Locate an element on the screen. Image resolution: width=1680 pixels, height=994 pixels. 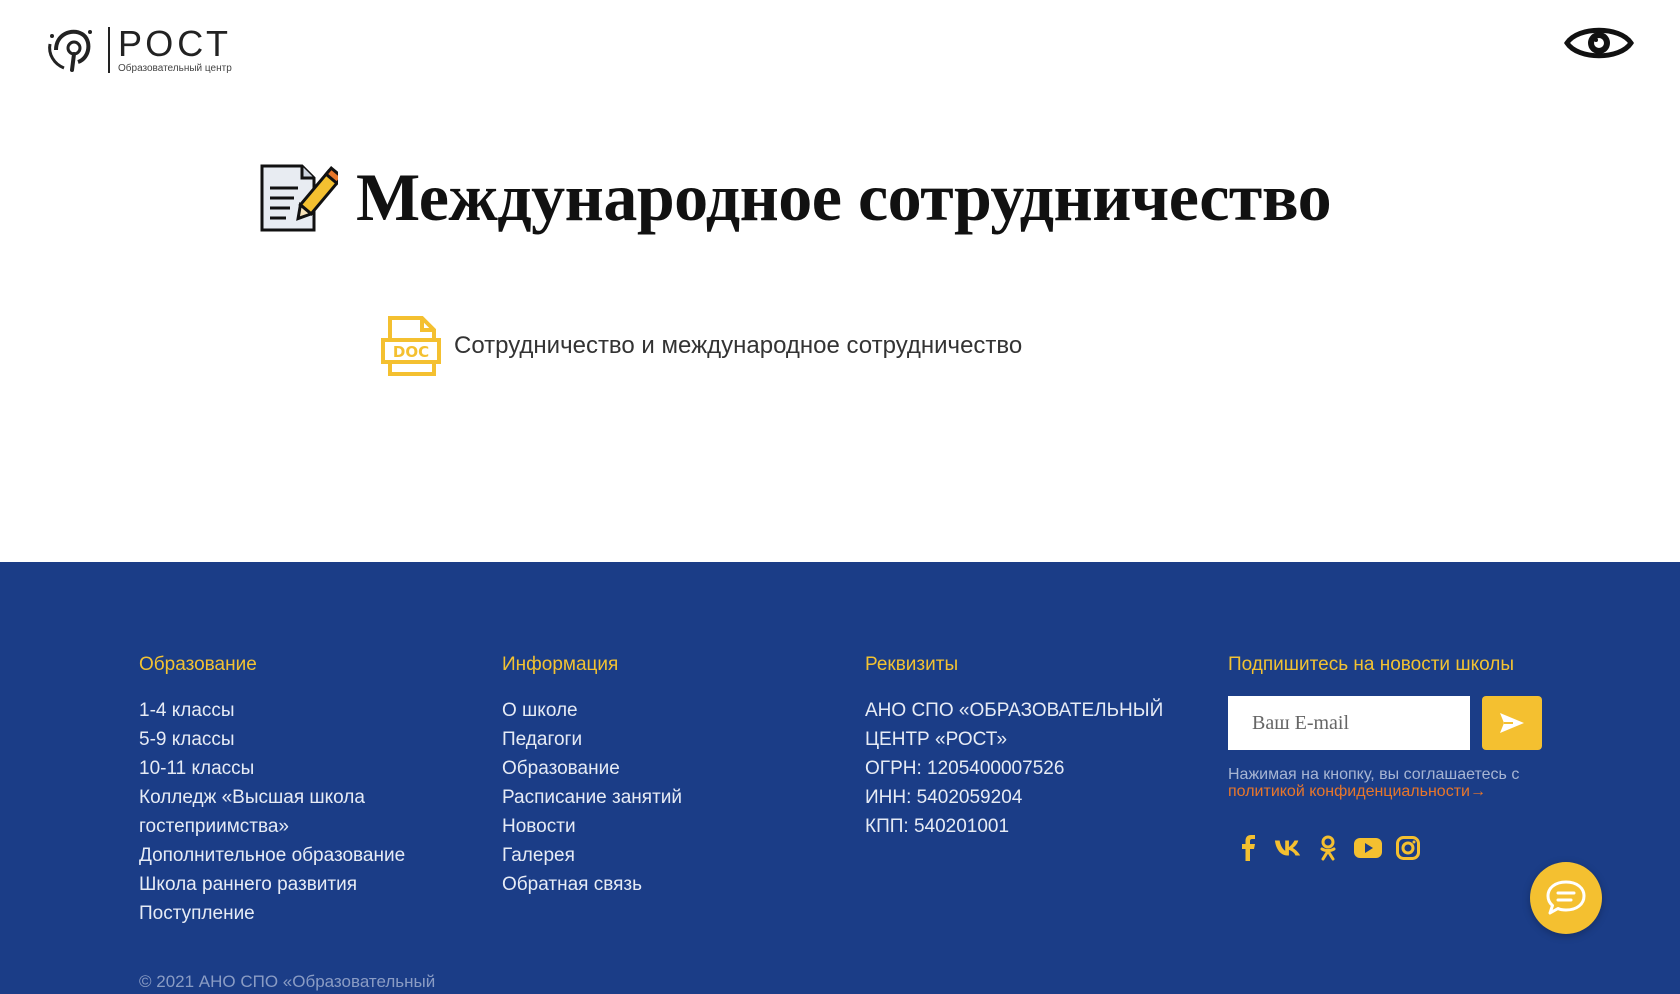
social-links is located at coordinates (1396, 848).